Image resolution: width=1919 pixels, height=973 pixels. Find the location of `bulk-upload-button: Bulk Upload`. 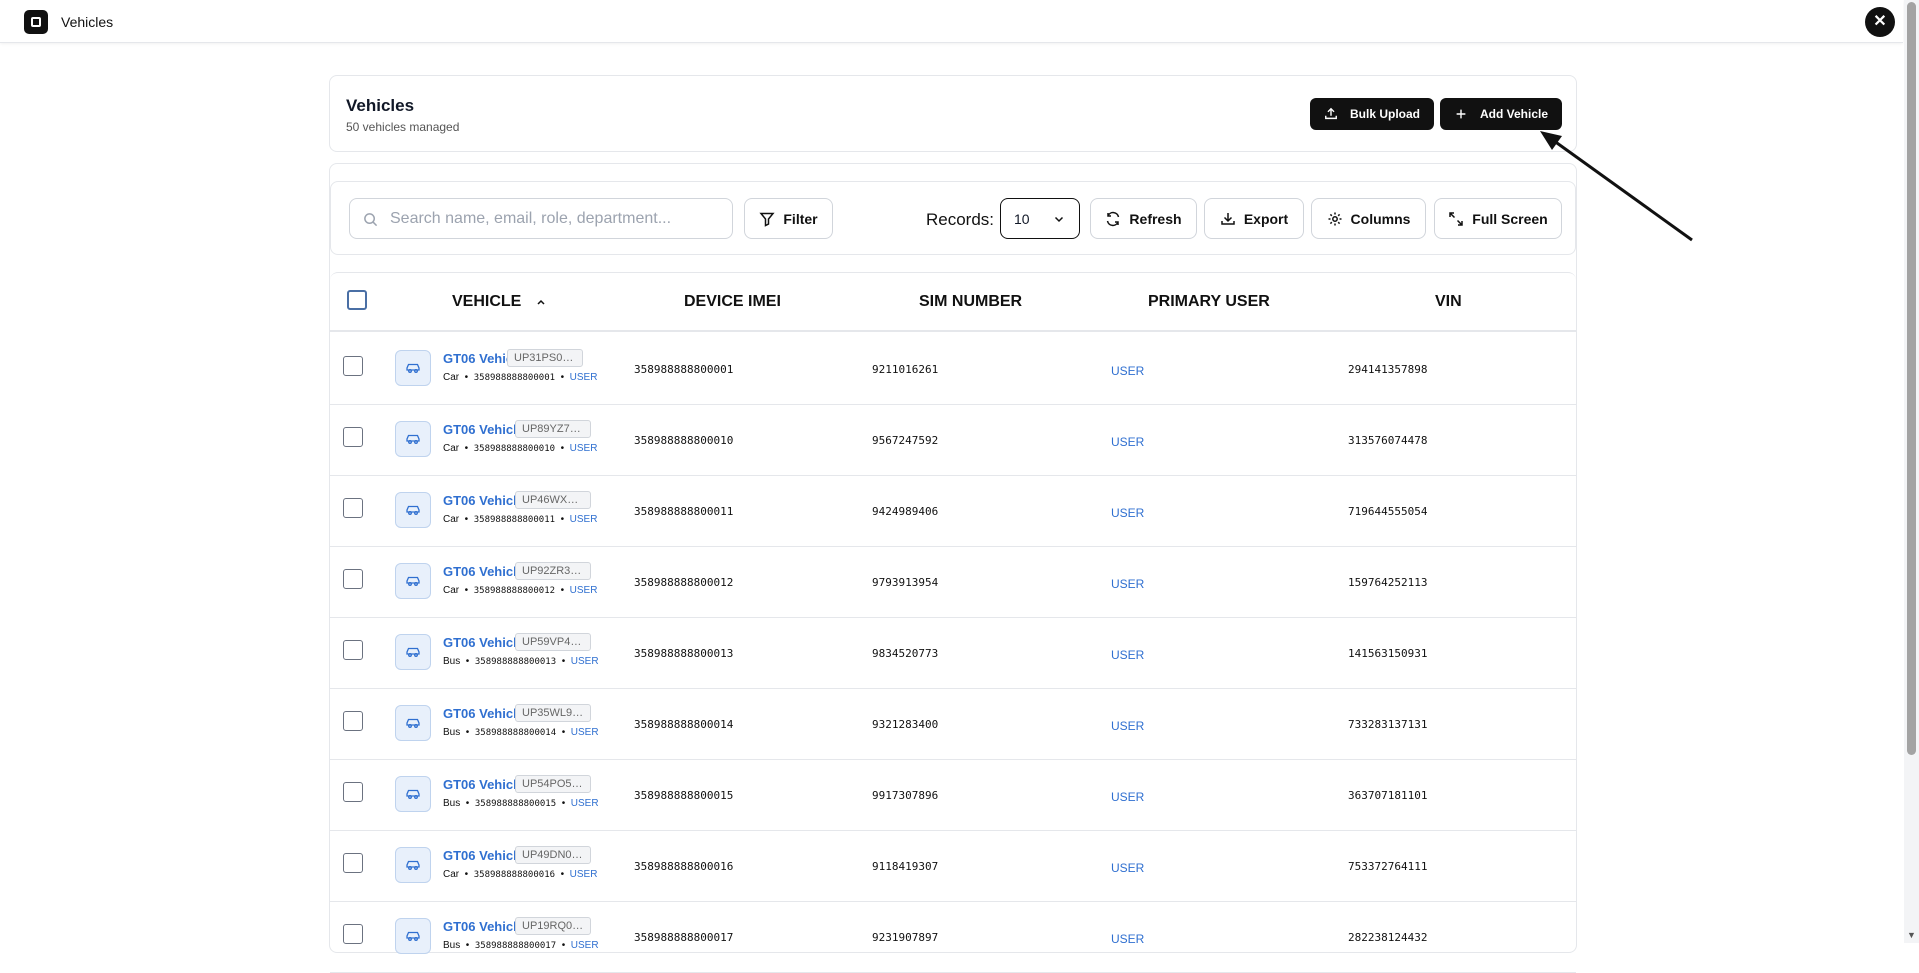

bulk-upload-button: Bulk Upload is located at coordinates (1372, 114).